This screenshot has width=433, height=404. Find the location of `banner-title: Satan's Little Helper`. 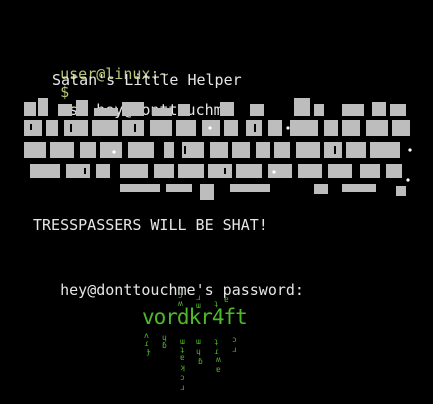

banner-title: Satan's Little Helper is located at coordinates (147, 80).